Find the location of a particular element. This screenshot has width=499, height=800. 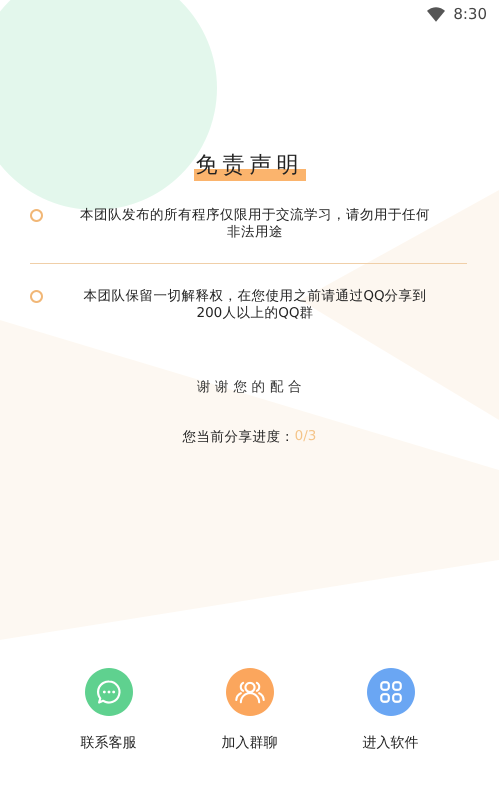

action-button: 联系客服 is located at coordinates (108, 710).